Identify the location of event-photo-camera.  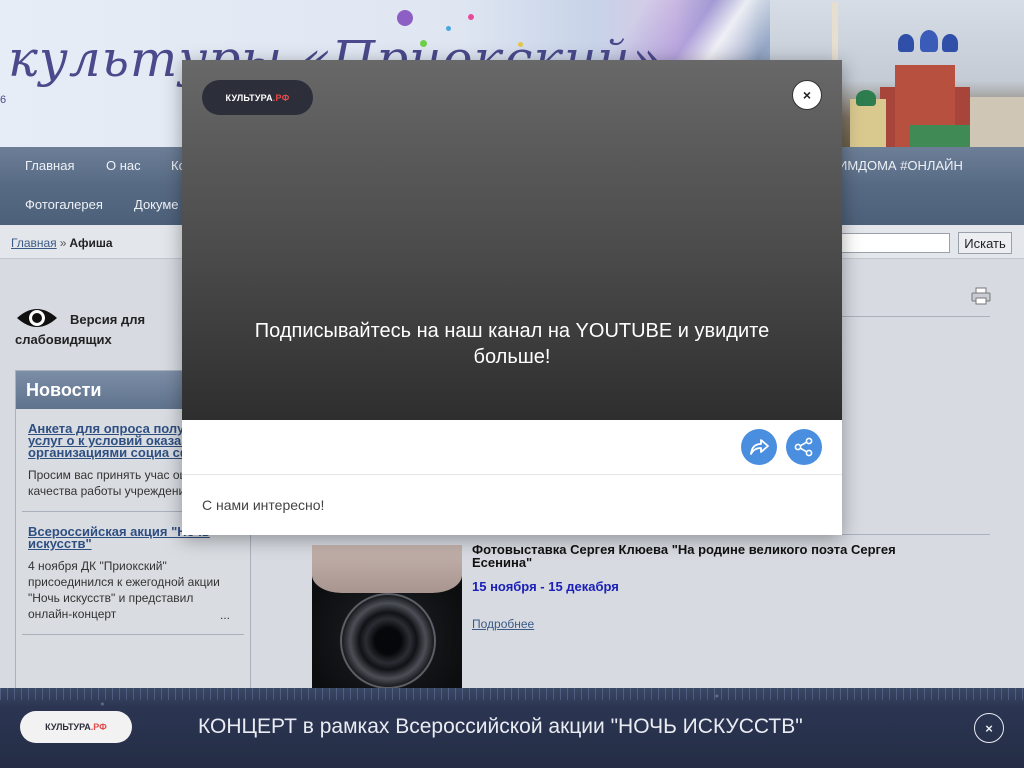
(387, 617).